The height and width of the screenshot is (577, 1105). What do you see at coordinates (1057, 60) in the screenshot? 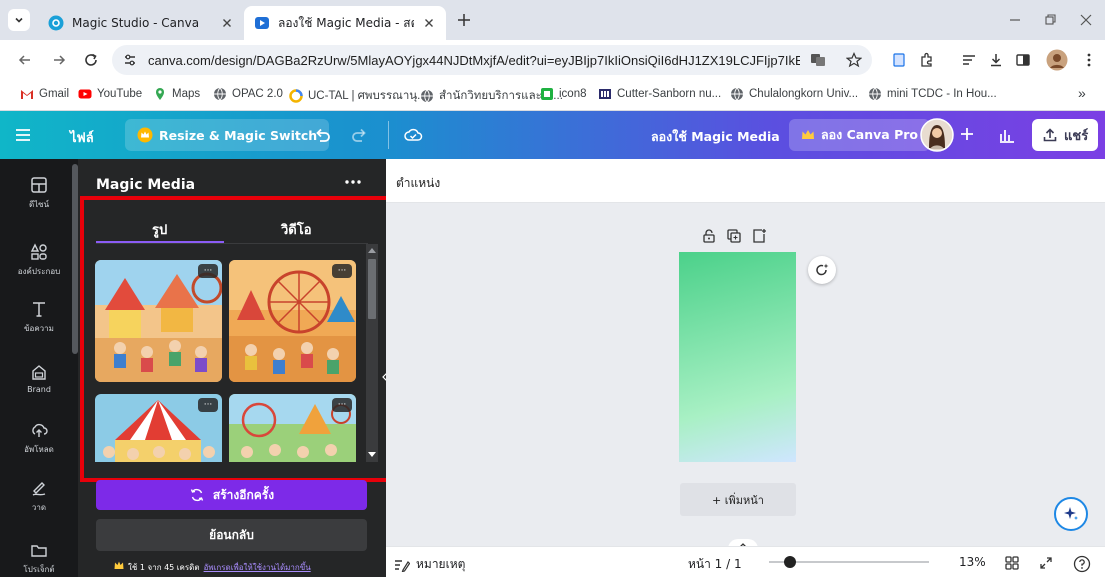
I see `profile-avatar-icon` at bounding box center [1057, 60].